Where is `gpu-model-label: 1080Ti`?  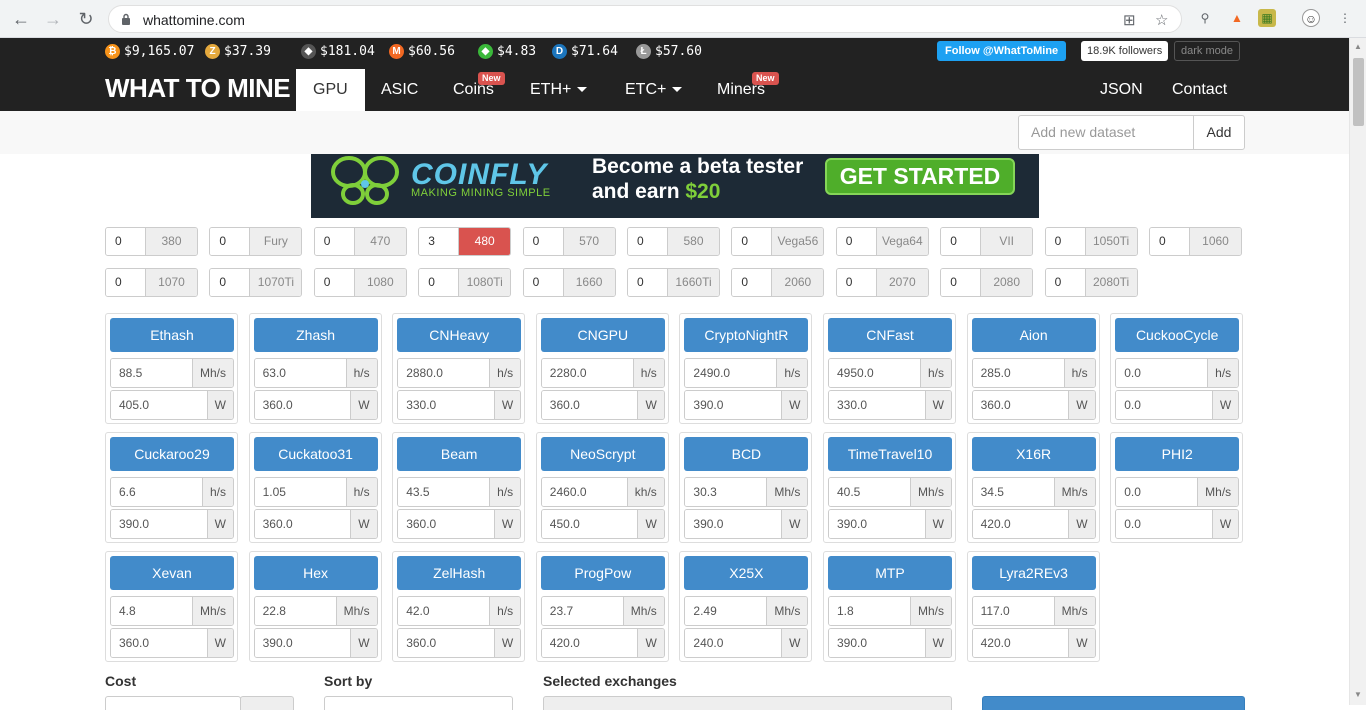
gpu-model-label: 1080Ti is located at coordinates (485, 282).